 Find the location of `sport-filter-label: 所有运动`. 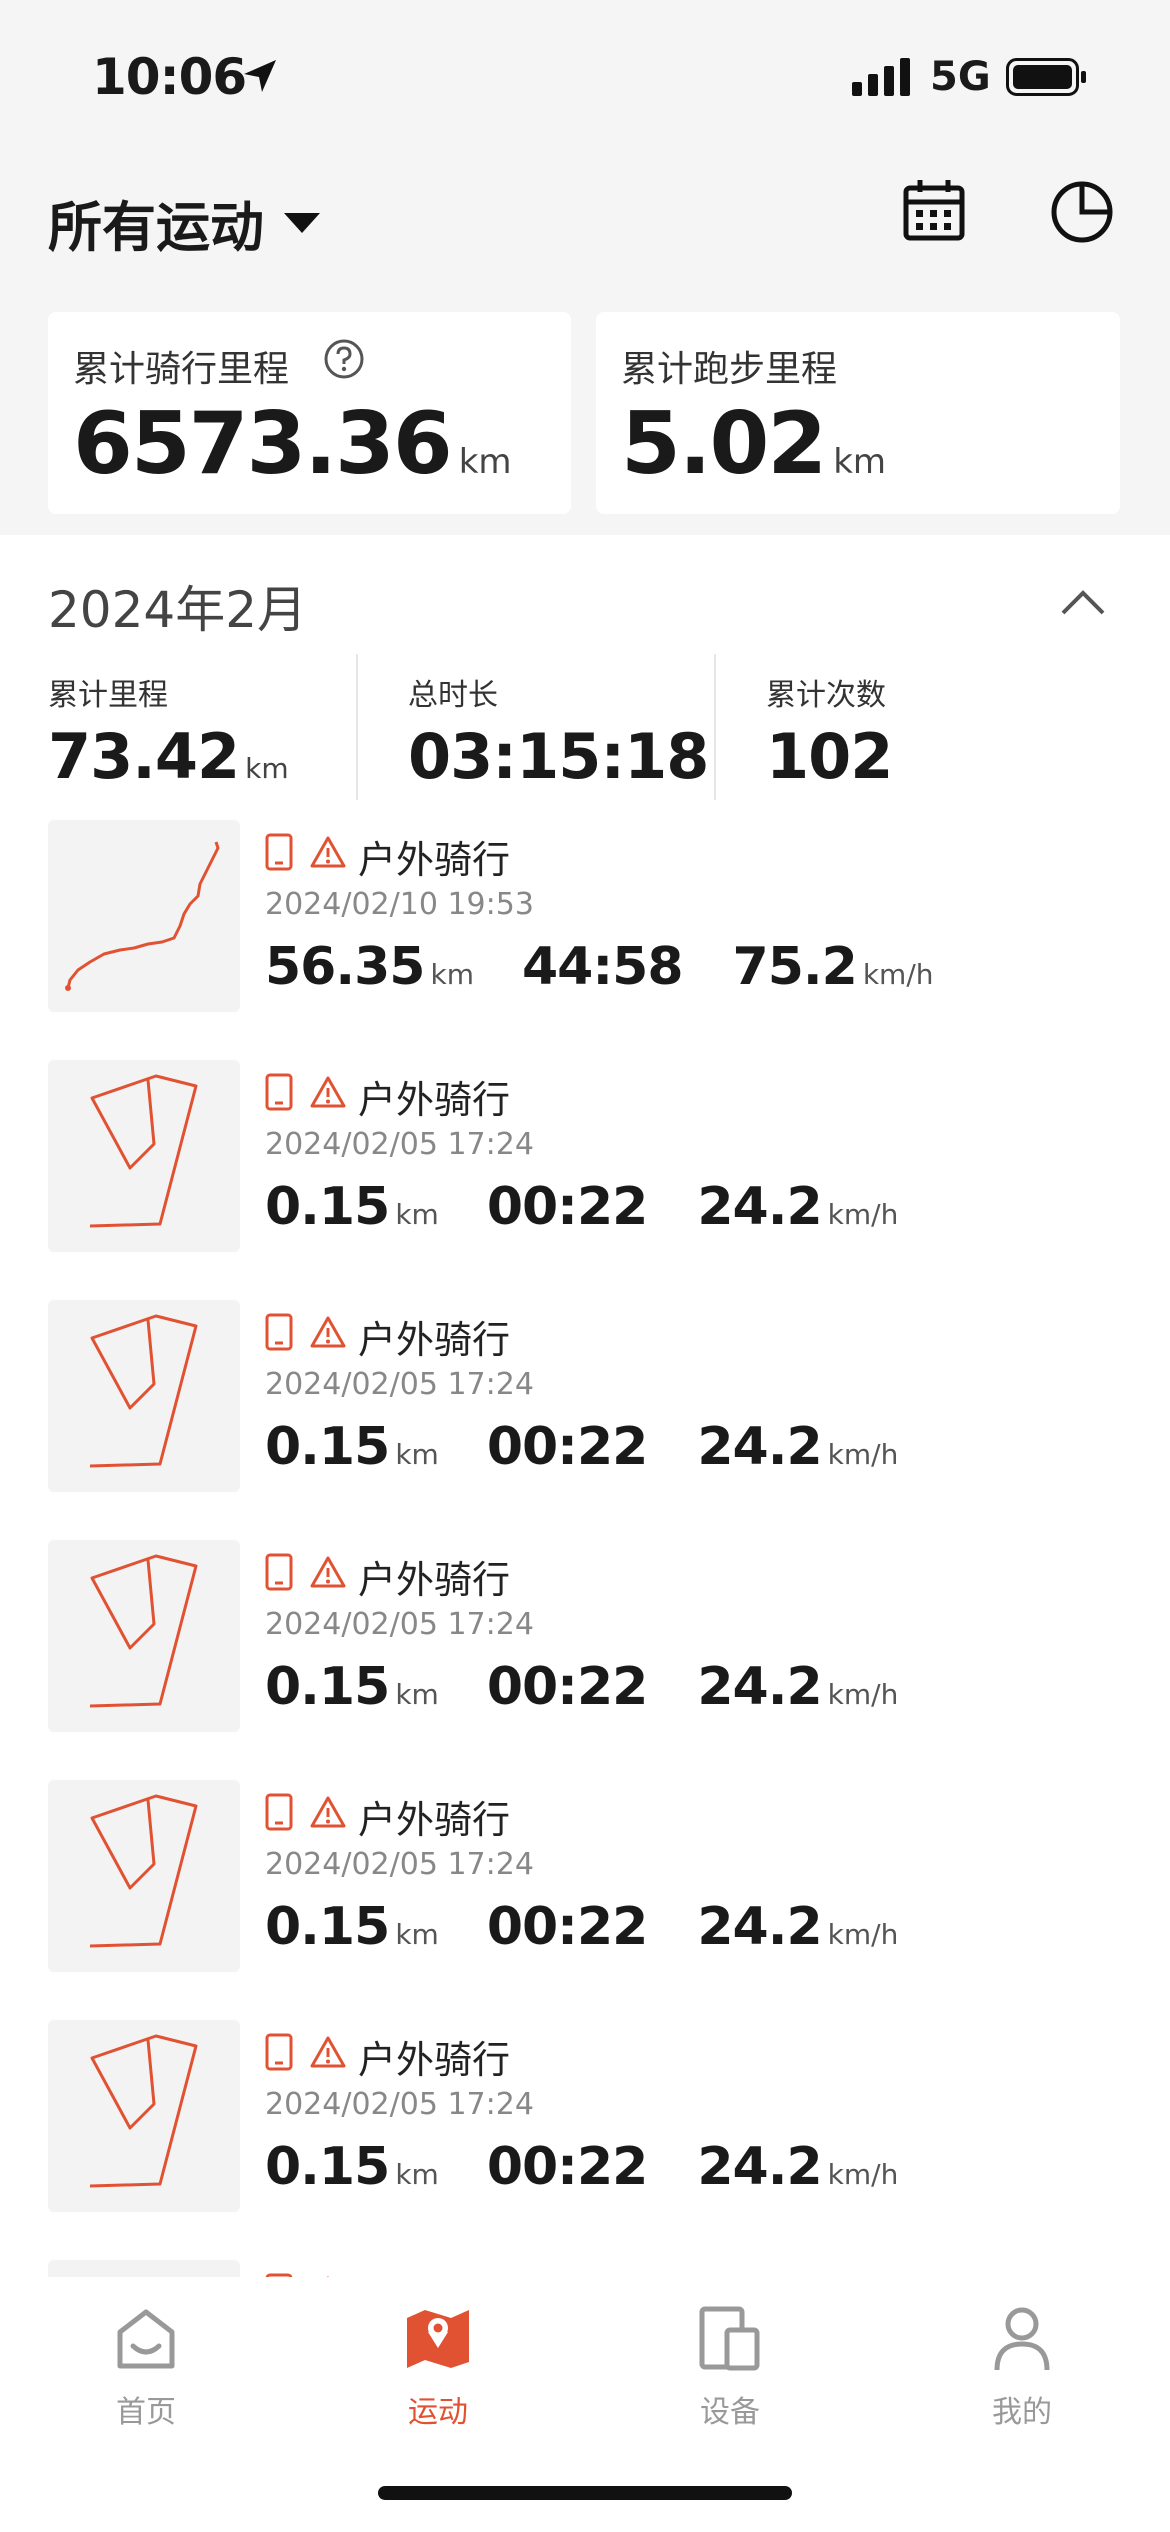

sport-filter-label: 所有运动 is located at coordinates (156, 227).